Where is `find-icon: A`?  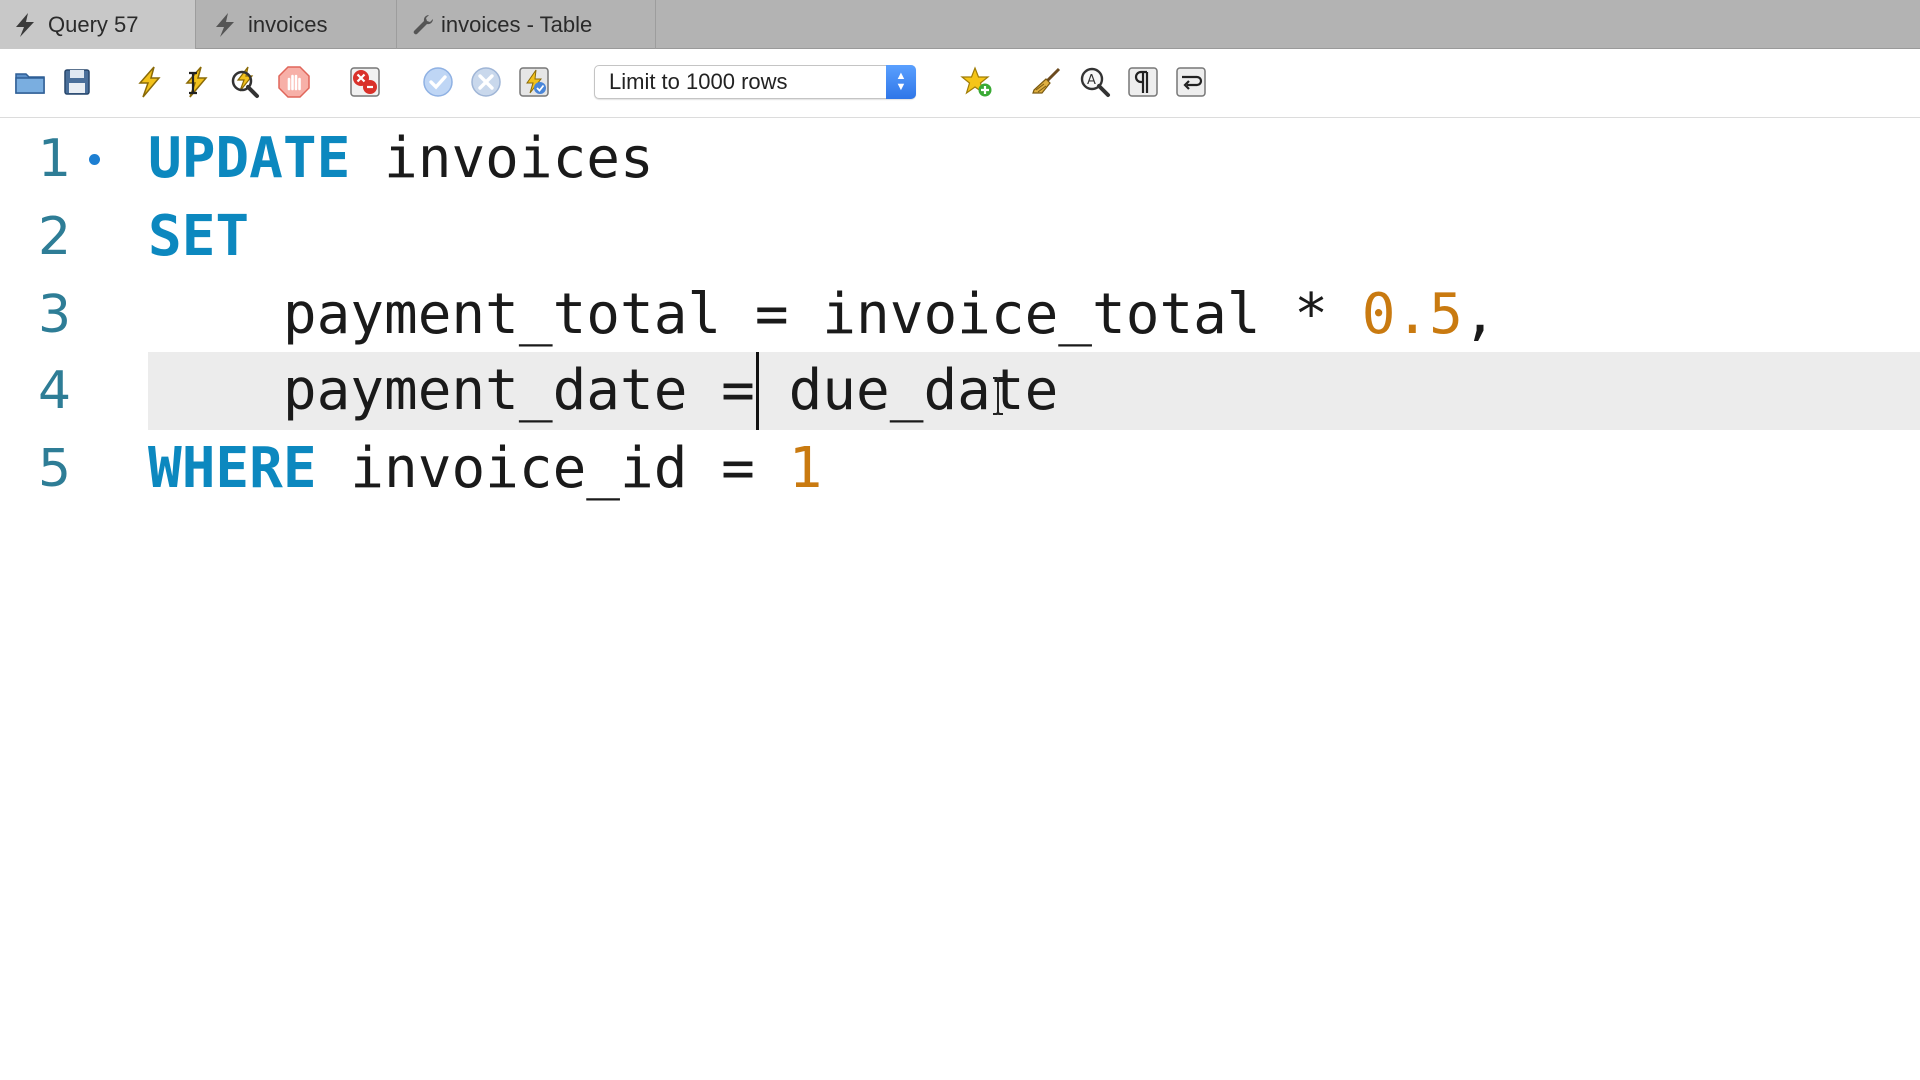 find-icon: A is located at coordinates (1095, 82).